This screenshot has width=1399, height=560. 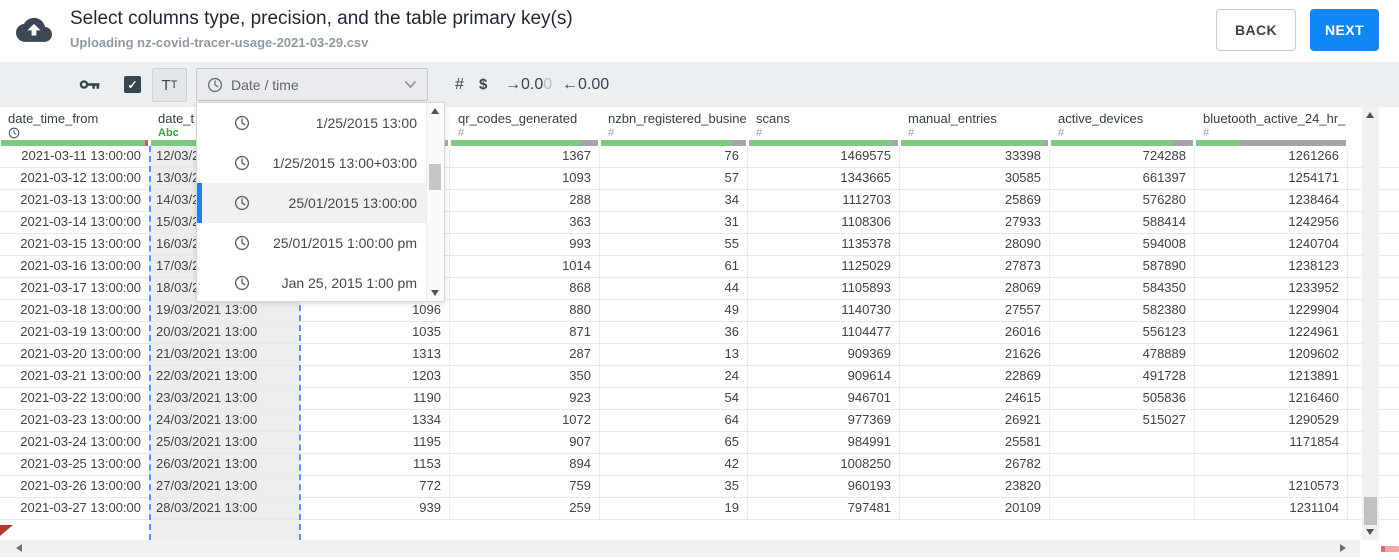 What do you see at coordinates (75, 464) in the screenshot?
I see `cell: 2021-03-25 13:00:00` at bounding box center [75, 464].